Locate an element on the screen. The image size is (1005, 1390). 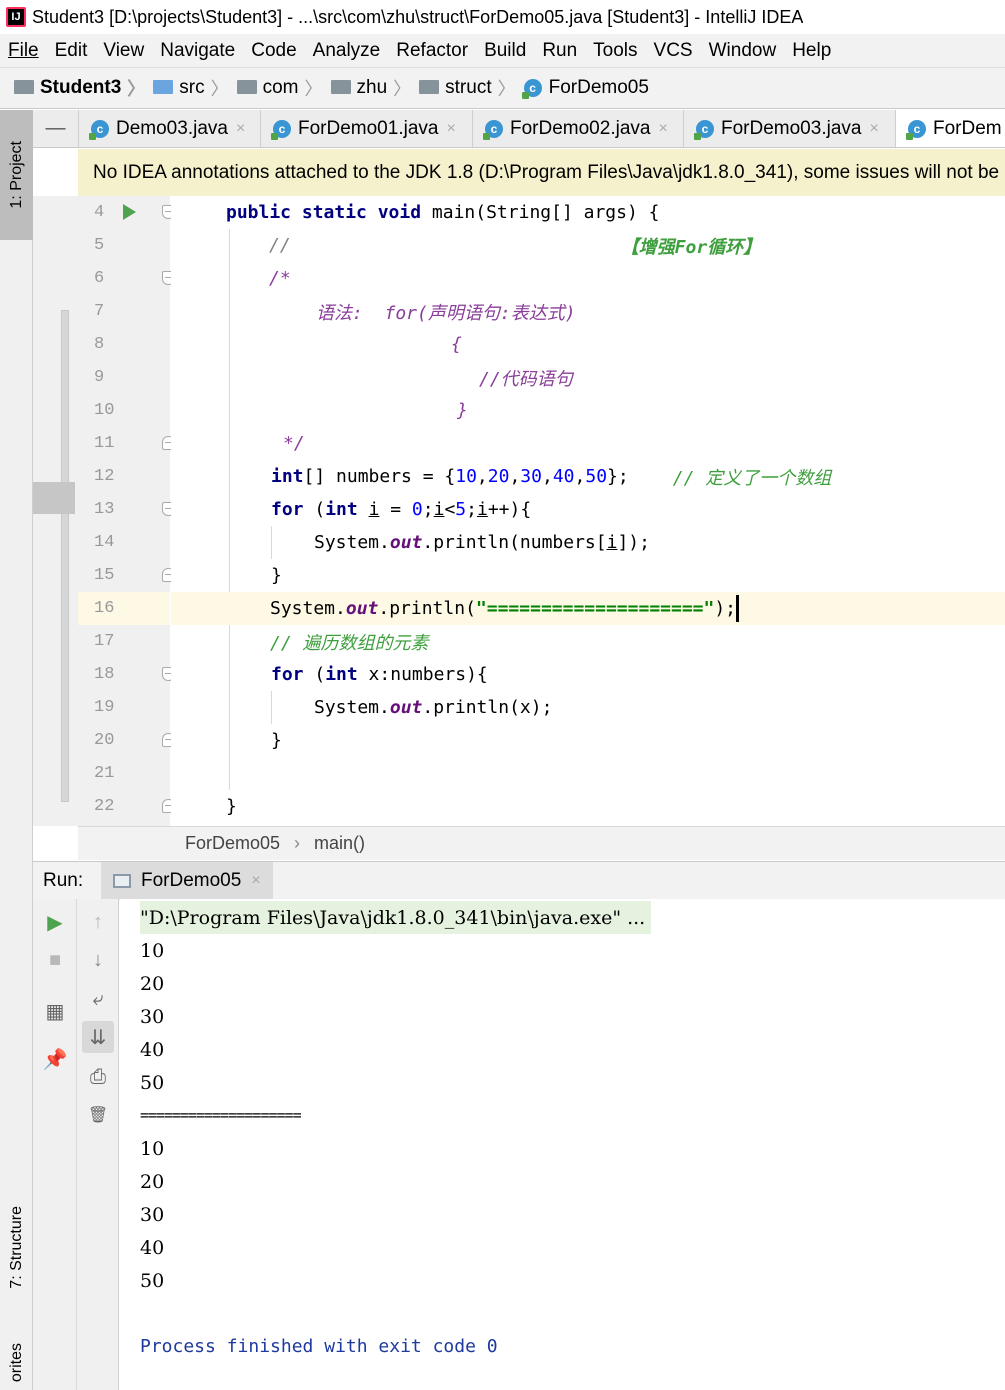
tab-fordemo03: c ForDemo03.java × is located at coordinates (790, 128).